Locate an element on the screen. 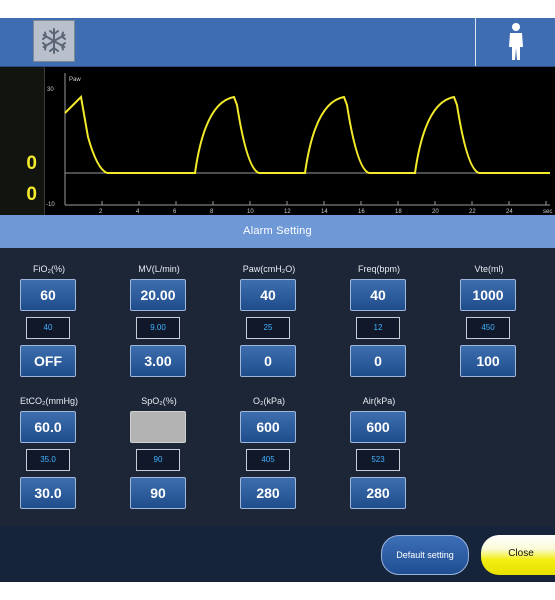 This screenshot has height=600, width=555. measured-value: 450 is located at coordinates (488, 328).